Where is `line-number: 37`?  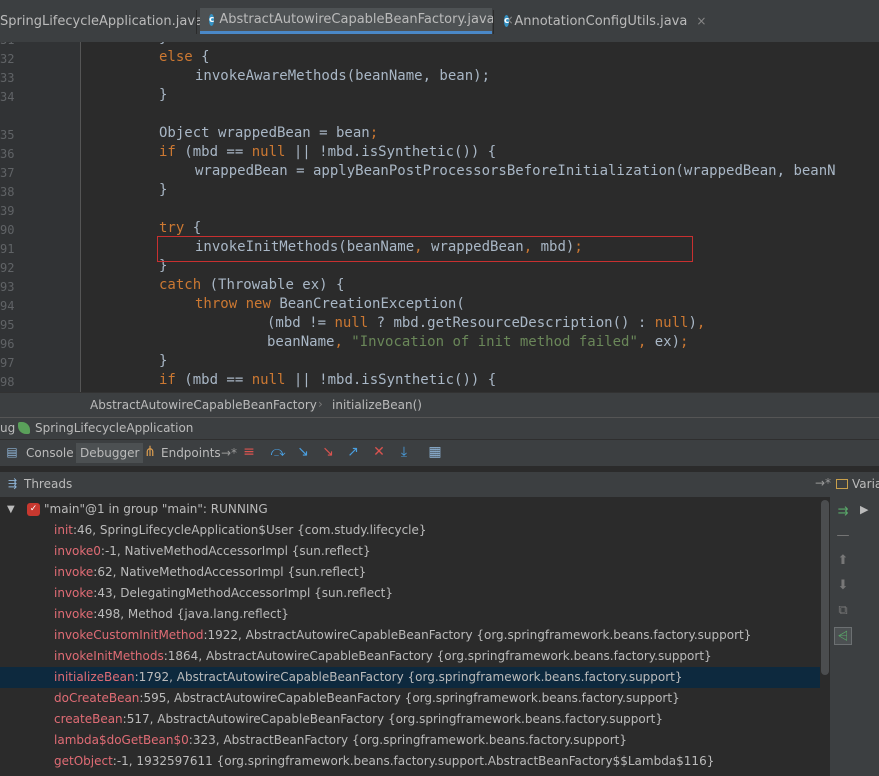
line-number: 37 is located at coordinates (7, 173).